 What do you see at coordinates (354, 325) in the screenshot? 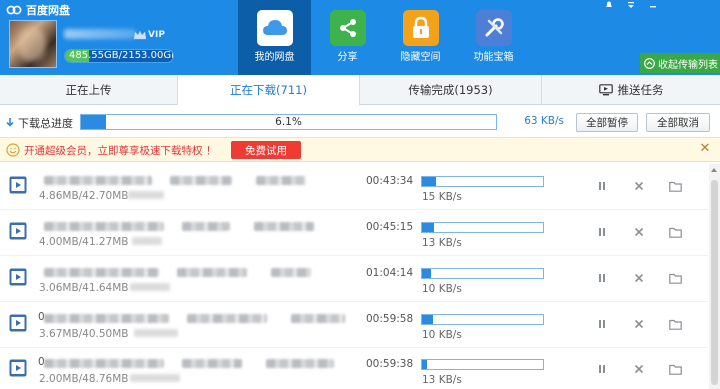
I see `download-row: 0 3.67MB/40.50MB 00:59:58 10 KB/s` at bounding box center [354, 325].